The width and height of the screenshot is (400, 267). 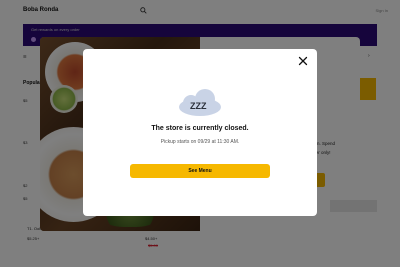 I want to click on zzz-text: ZZZ, so click(x=198, y=106).